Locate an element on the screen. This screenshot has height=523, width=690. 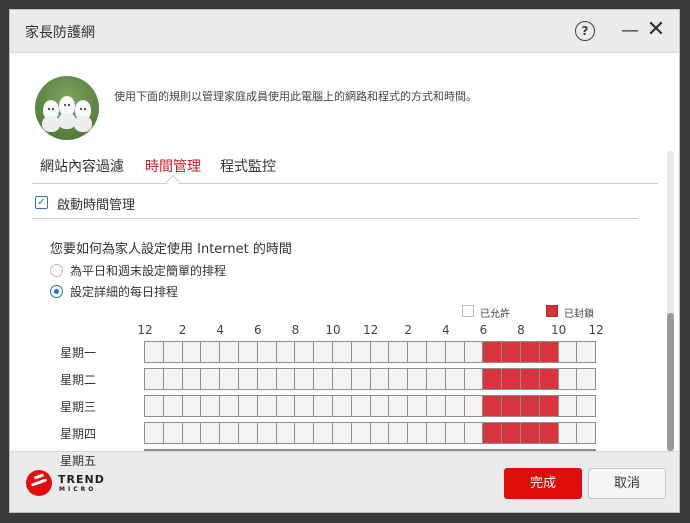
help-icon: ? is located at coordinates (585, 31).